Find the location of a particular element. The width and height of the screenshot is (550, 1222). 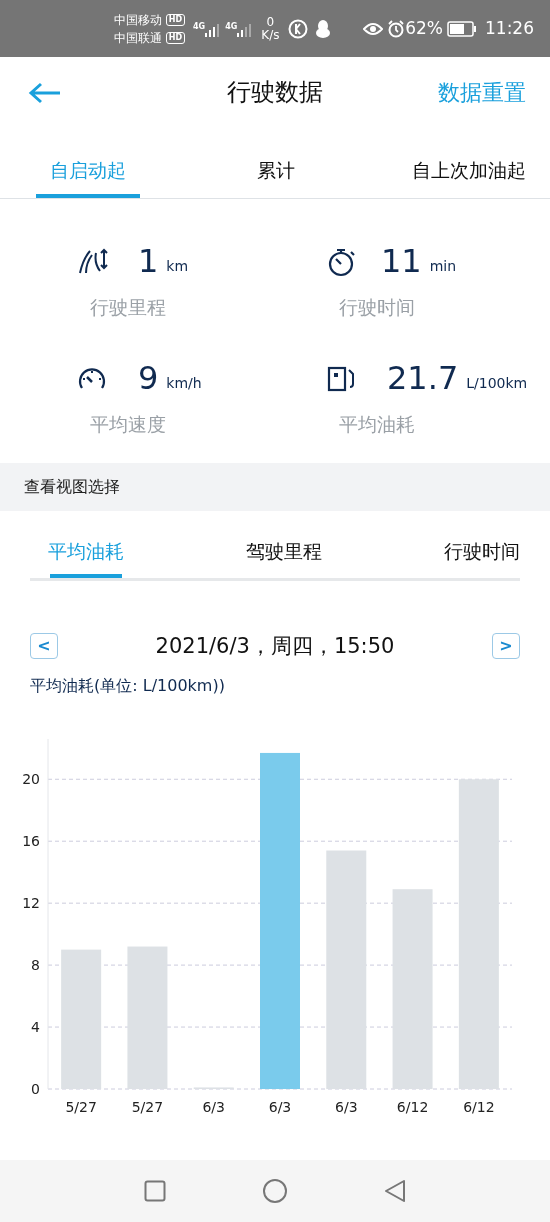

y-tick-label: 20 is located at coordinates (31, 779).